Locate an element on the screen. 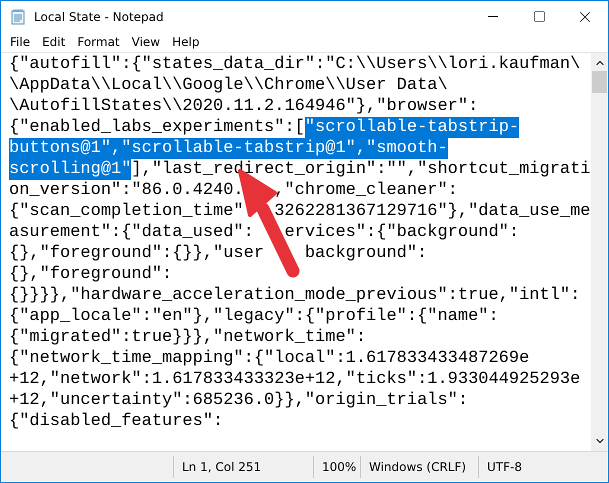 This screenshot has height=483, width=609. menu-item: View is located at coordinates (146, 42).